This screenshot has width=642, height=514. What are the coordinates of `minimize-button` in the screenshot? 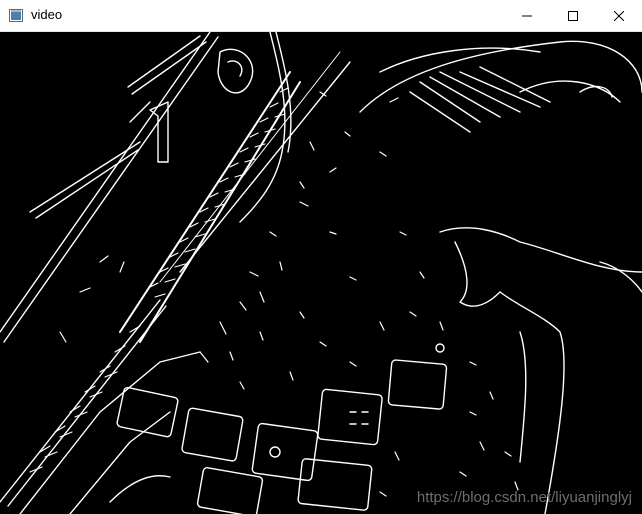 It's located at (527, 16).